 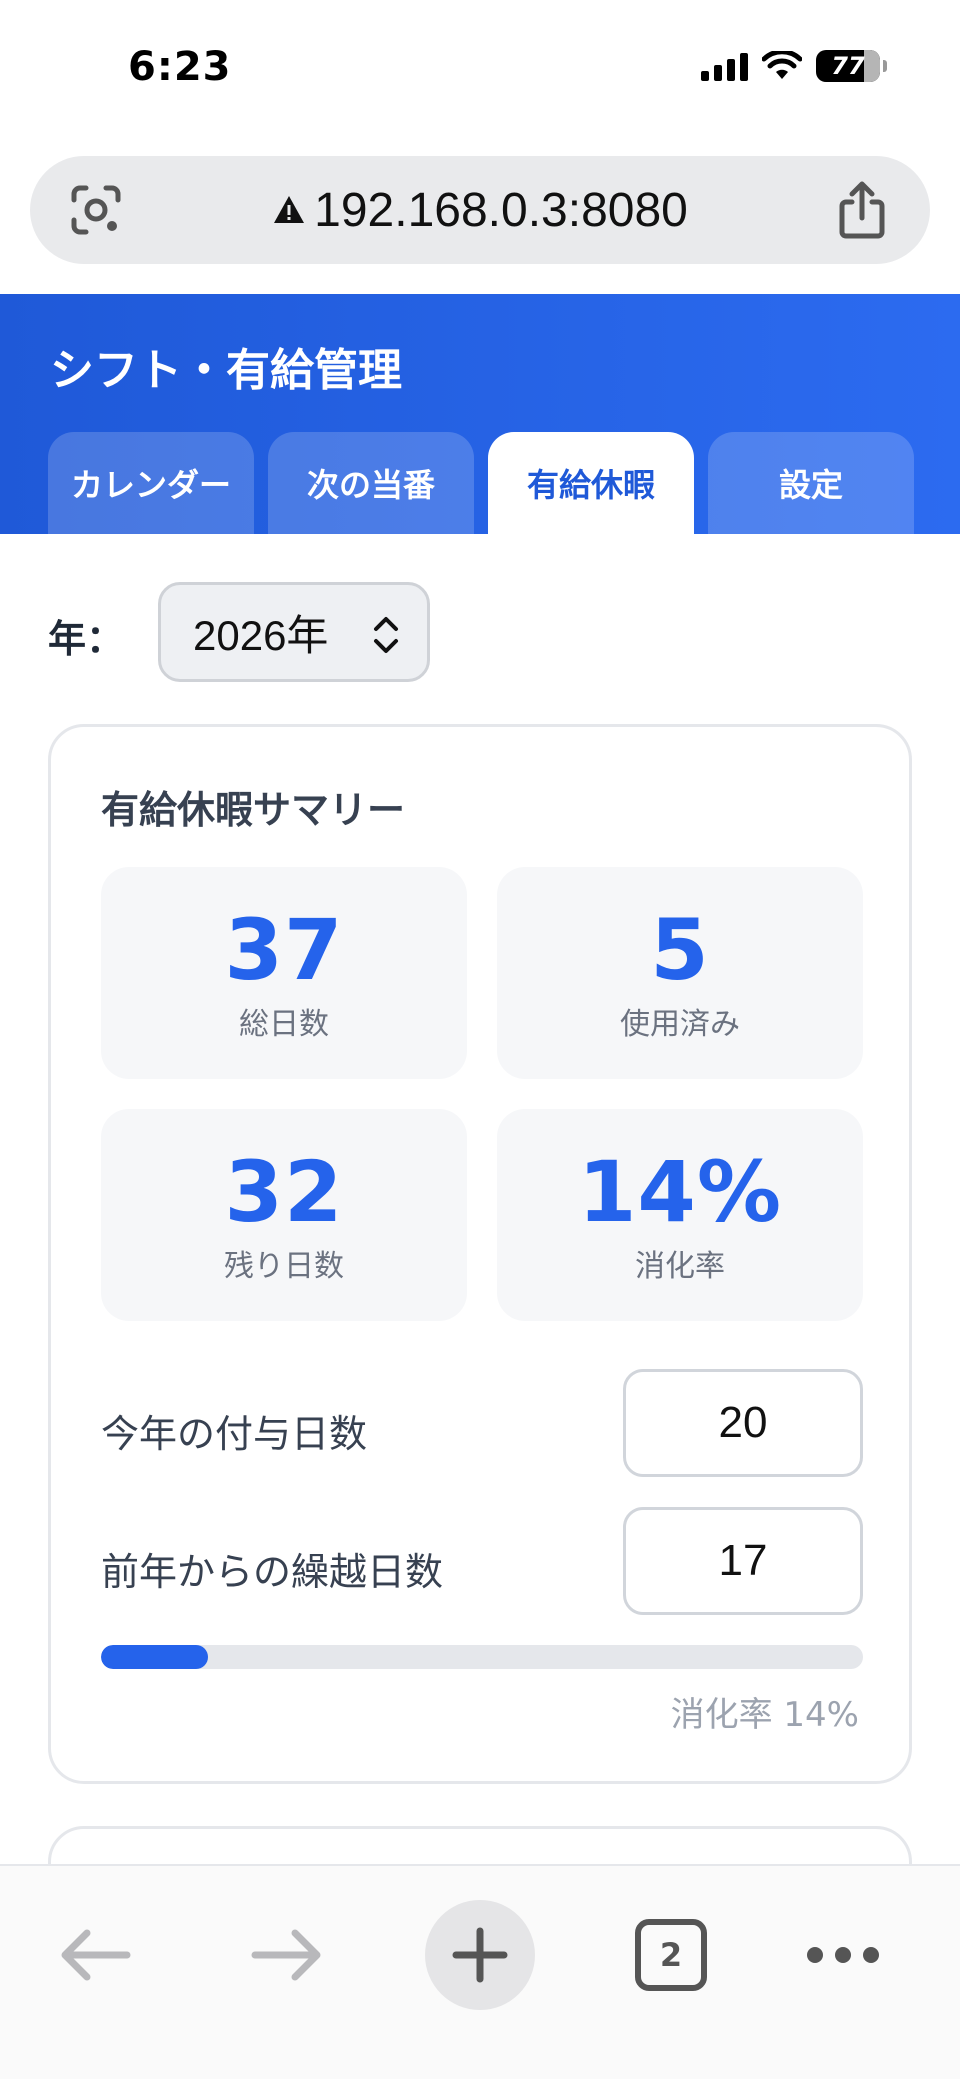 I want to click on summary-title: 有給休暇サマリー, so click(x=253, y=810).